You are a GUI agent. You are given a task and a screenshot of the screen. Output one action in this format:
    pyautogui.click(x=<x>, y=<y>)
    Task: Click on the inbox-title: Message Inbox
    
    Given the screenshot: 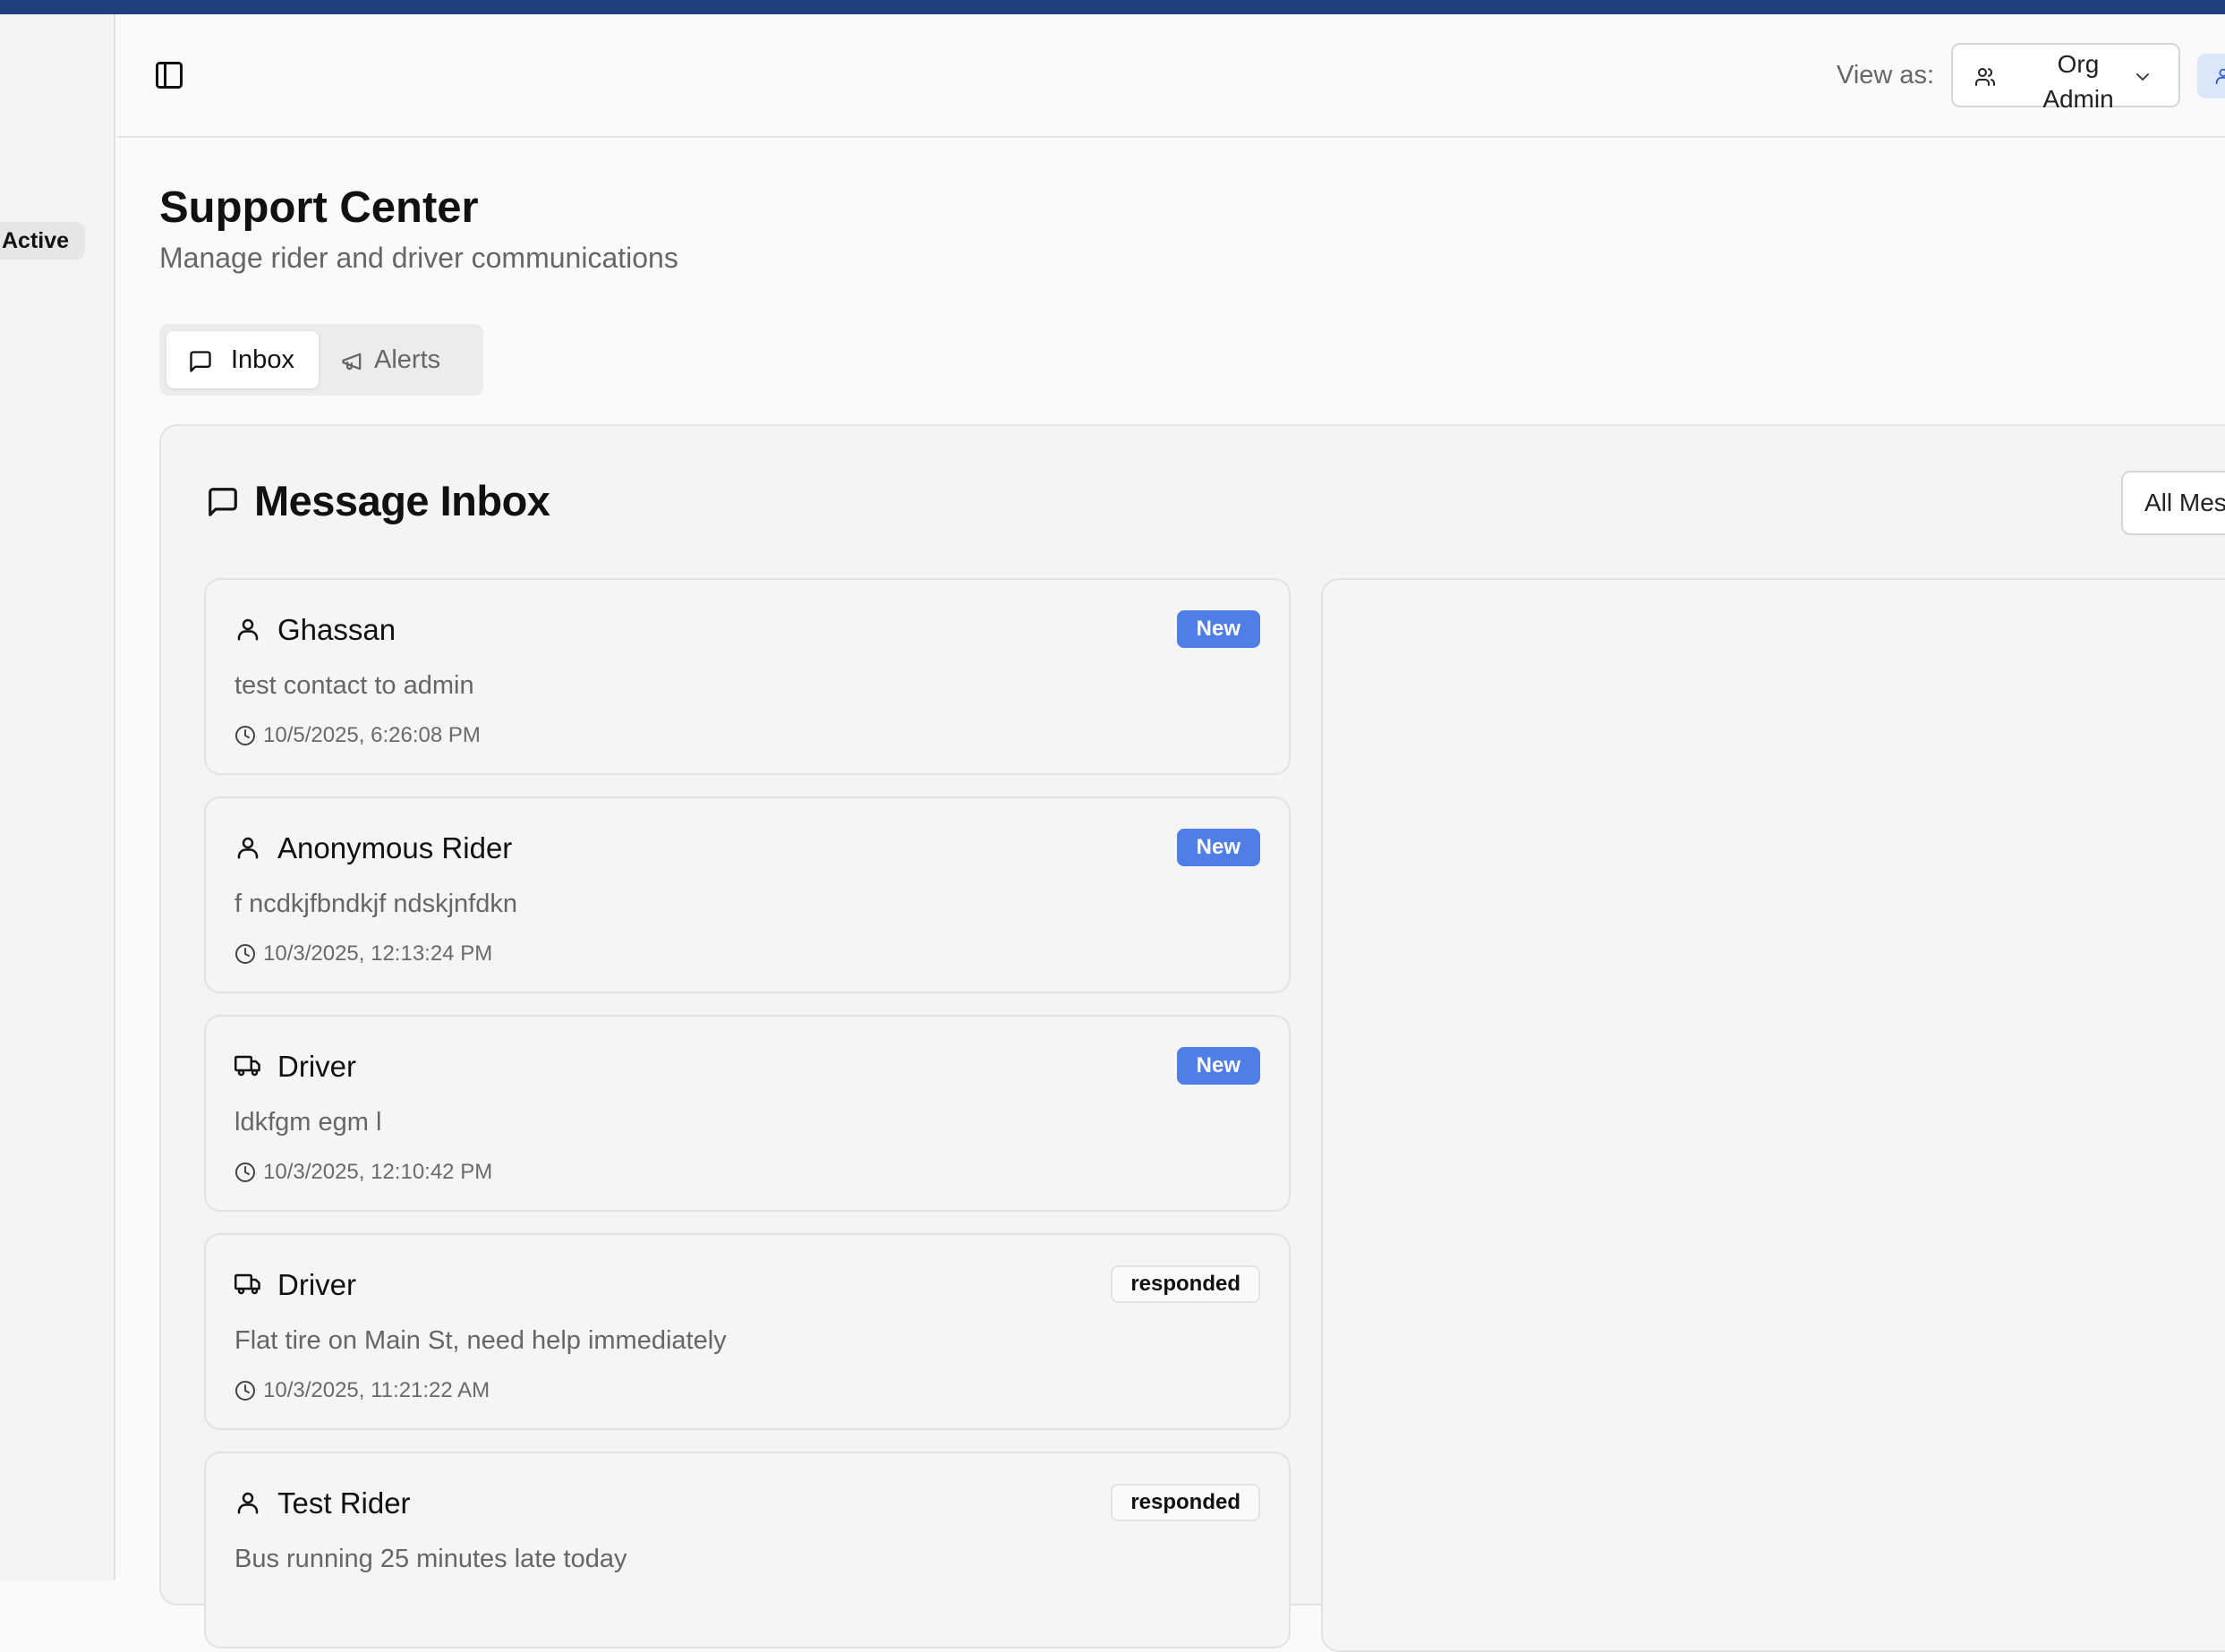 What is the action you would take?
    pyautogui.click(x=402, y=500)
    